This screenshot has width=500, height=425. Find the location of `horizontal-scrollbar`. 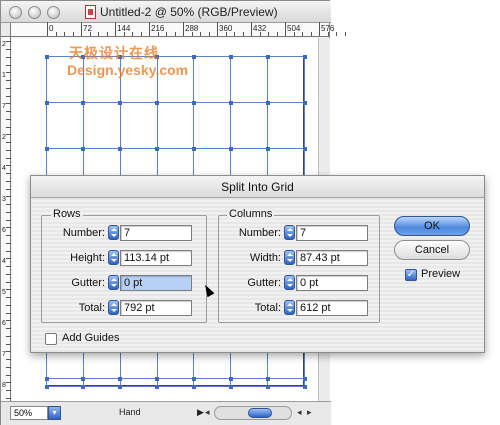

horizontal-scrollbar is located at coordinates (253, 413).